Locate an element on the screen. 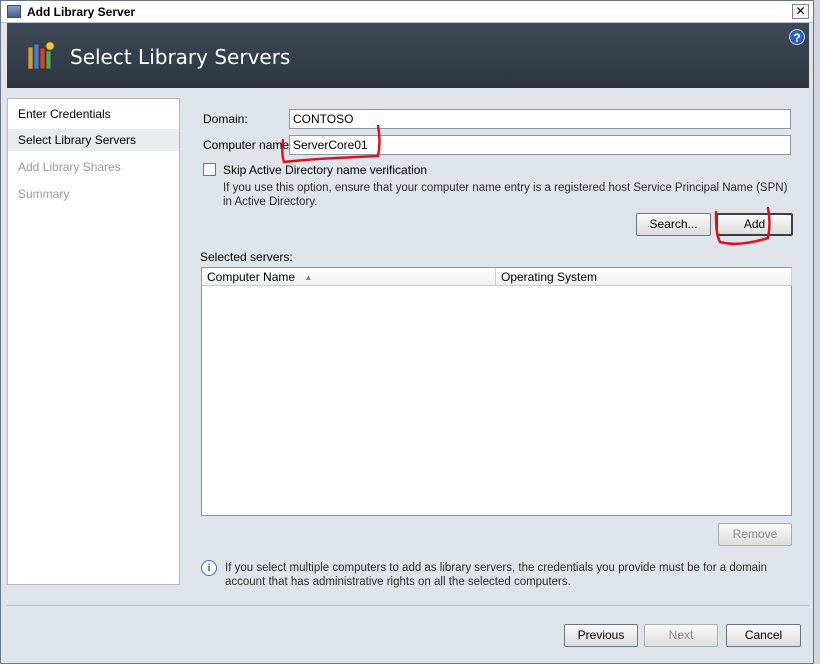  computer-name-field: ServerCore01 is located at coordinates (540, 145).